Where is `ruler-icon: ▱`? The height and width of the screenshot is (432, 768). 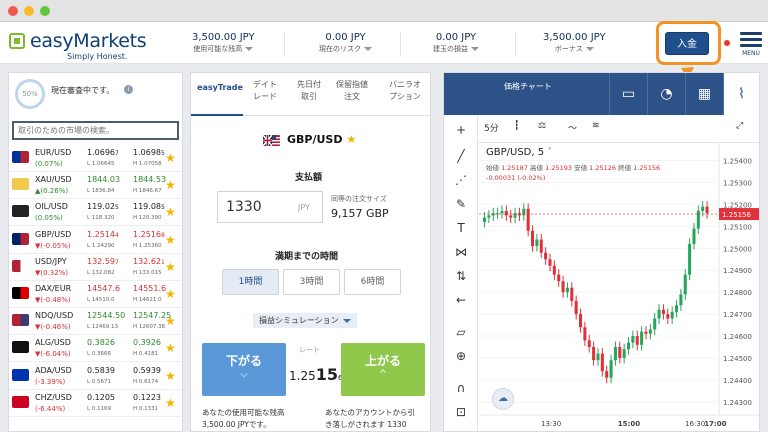 ruler-icon: ▱ is located at coordinates (461, 332).